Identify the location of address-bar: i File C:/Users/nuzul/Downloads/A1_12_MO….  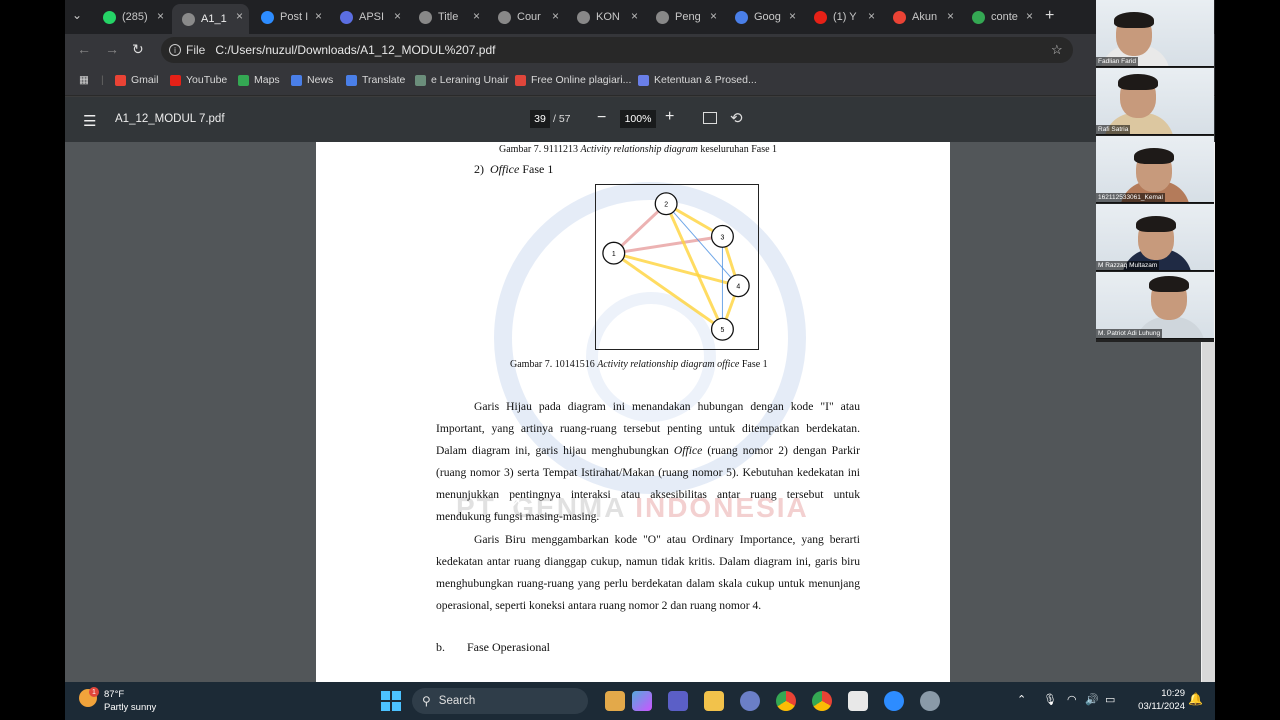
(617, 50).